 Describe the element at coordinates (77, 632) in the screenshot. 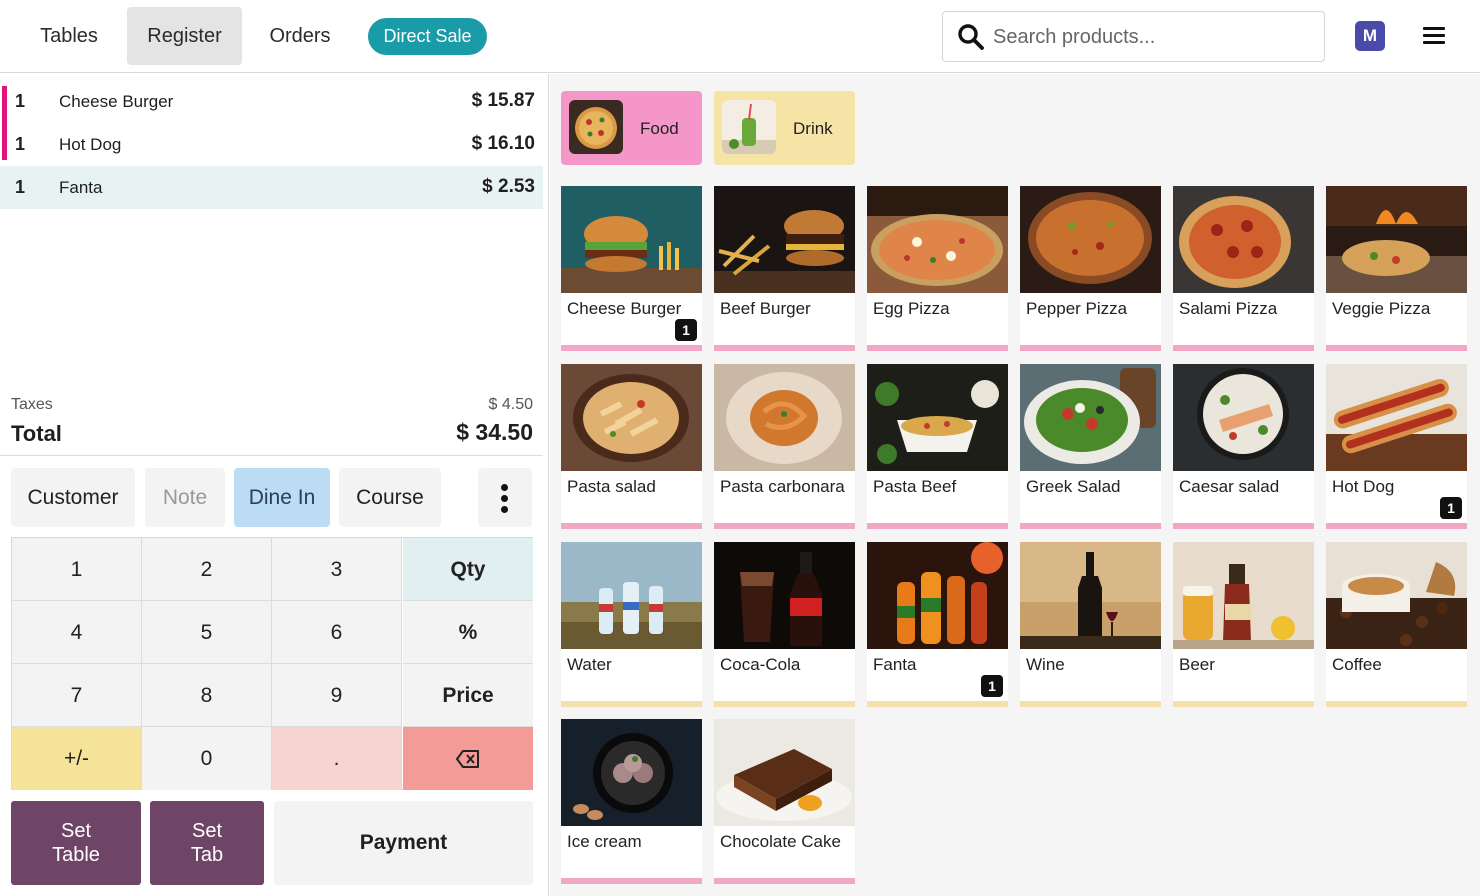

I see `key-4: 4` at that location.